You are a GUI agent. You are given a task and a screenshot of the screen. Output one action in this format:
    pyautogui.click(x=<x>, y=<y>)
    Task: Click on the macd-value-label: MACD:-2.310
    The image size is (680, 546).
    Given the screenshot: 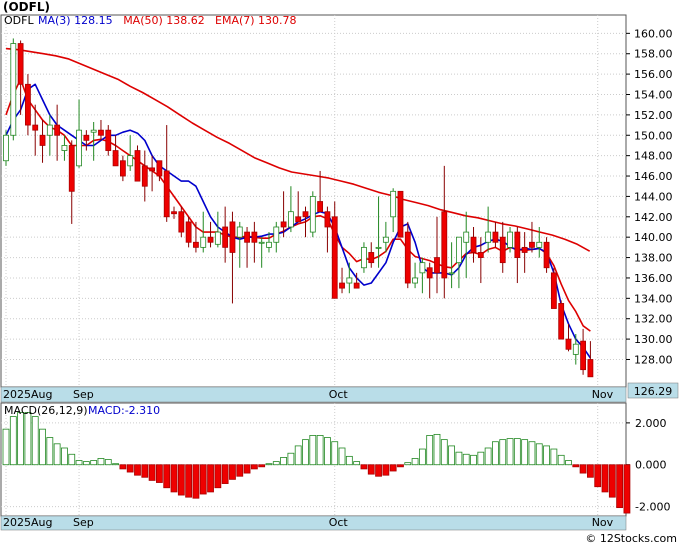 What is the action you would take?
    pyautogui.click(x=124, y=410)
    